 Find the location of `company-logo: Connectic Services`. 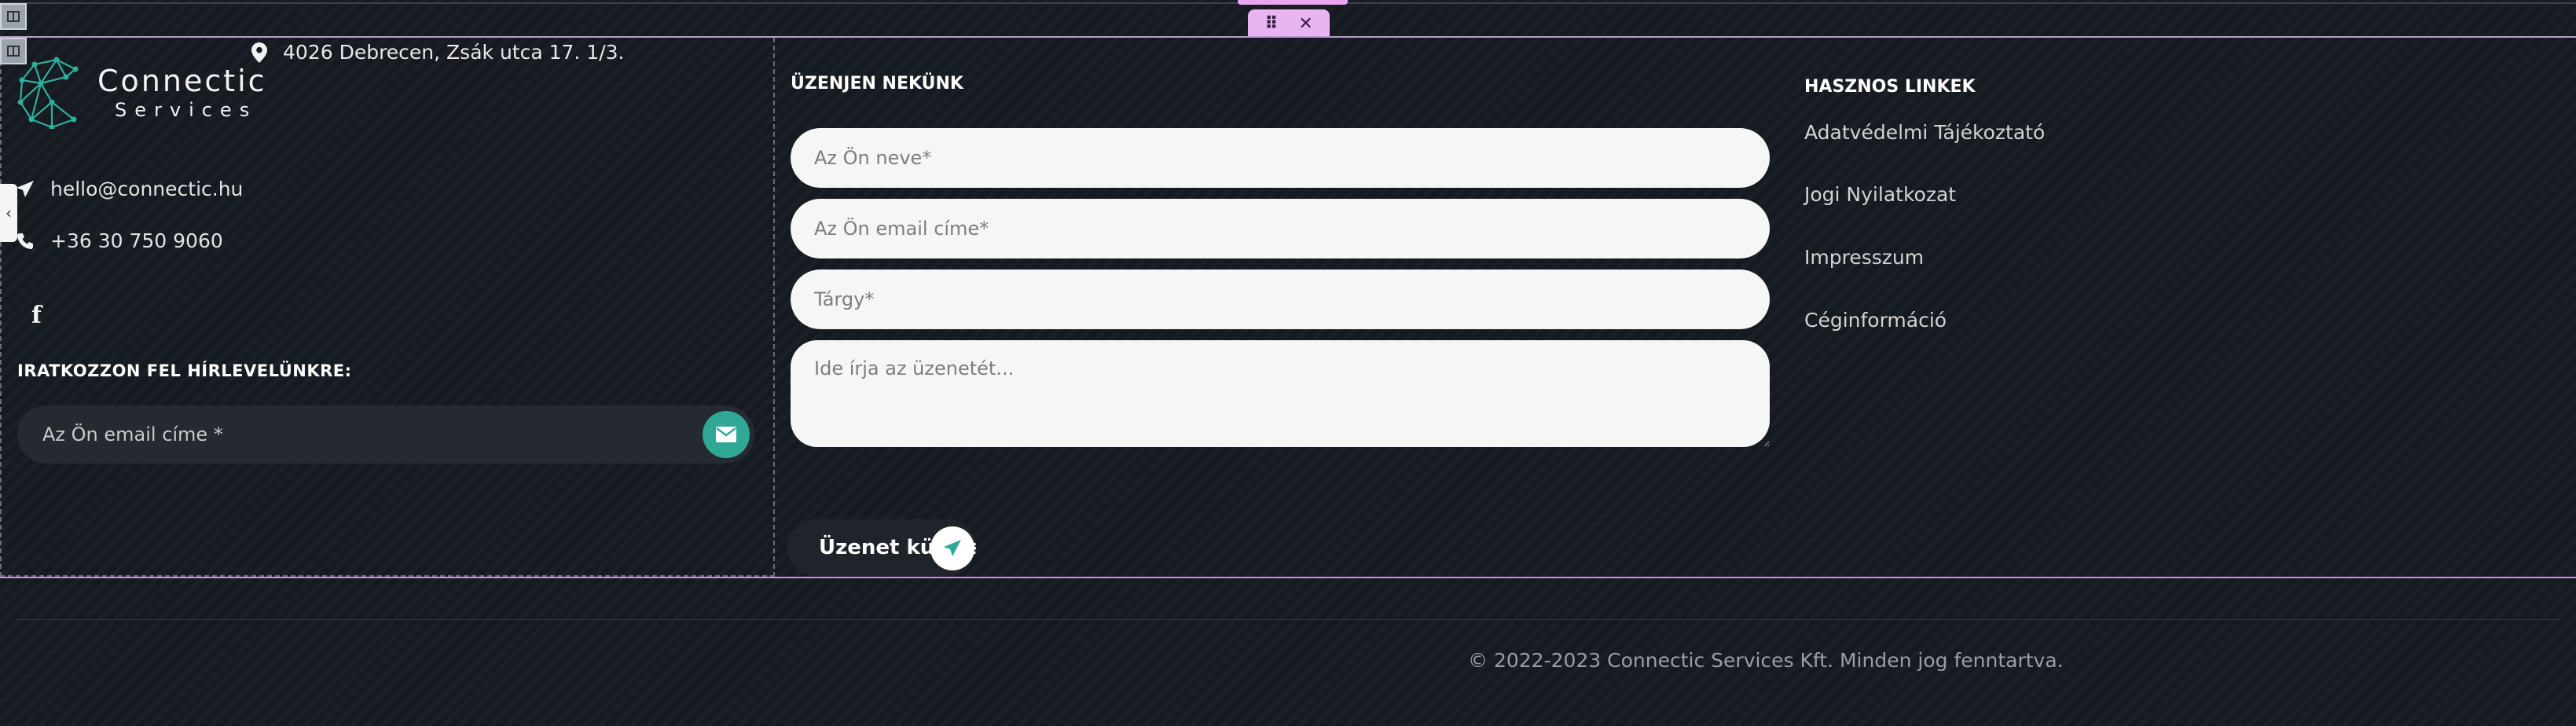

company-logo: Connectic Services is located at coordinates (142, 93).